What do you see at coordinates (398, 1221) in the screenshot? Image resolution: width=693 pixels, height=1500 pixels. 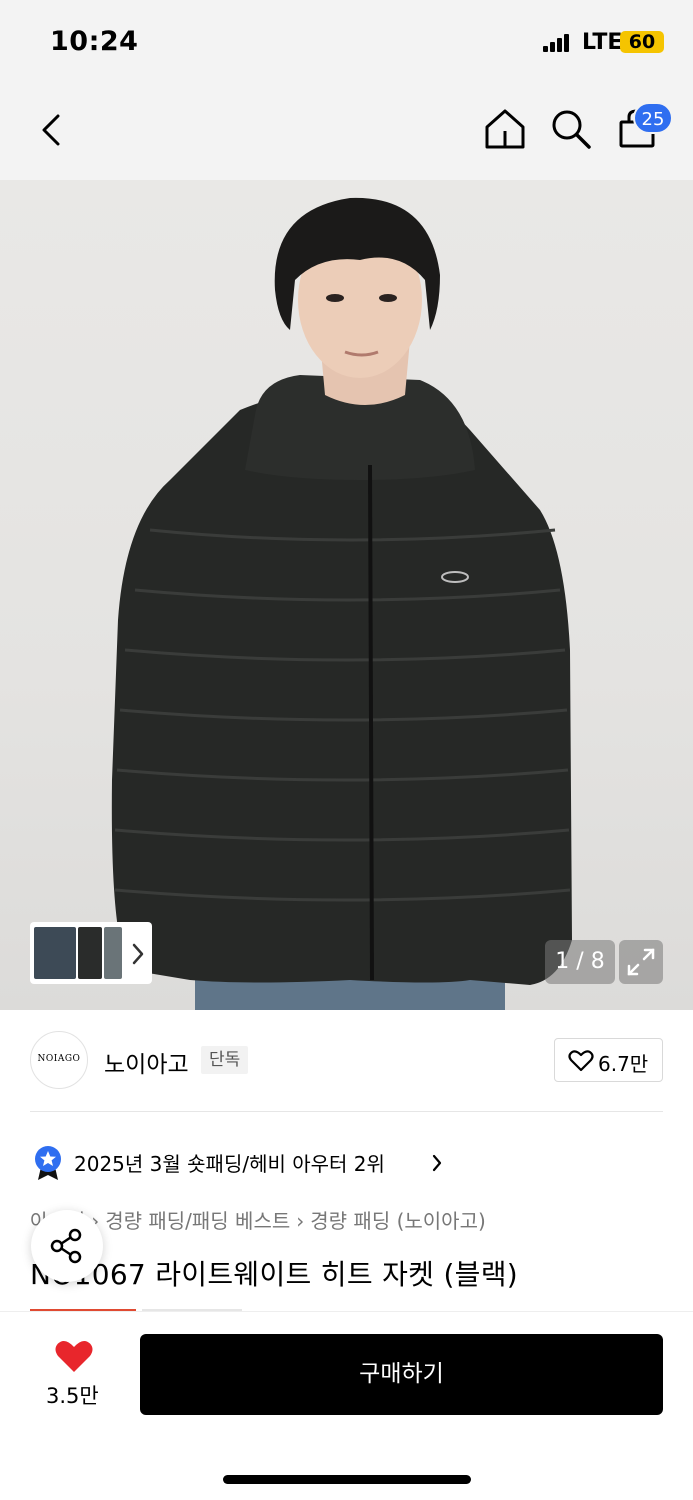 I see `breadcrumb-item: 경량 패딩 (노이아고)` at bounding box center [398, 1221].